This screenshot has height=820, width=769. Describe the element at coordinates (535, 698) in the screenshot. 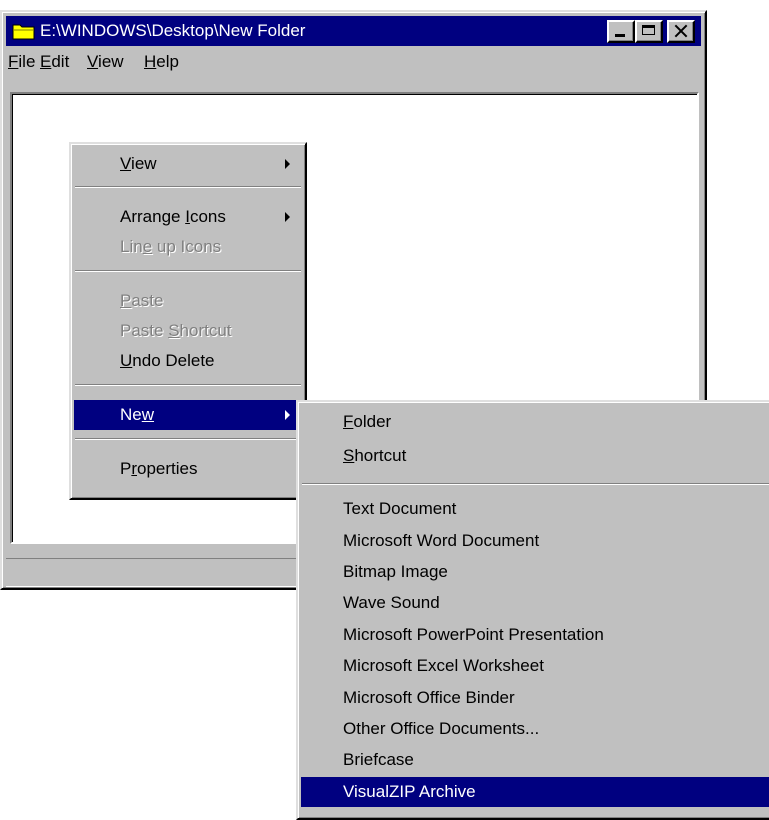

I see `new-item-office-binder: Microsoft Office Binder` at that location.